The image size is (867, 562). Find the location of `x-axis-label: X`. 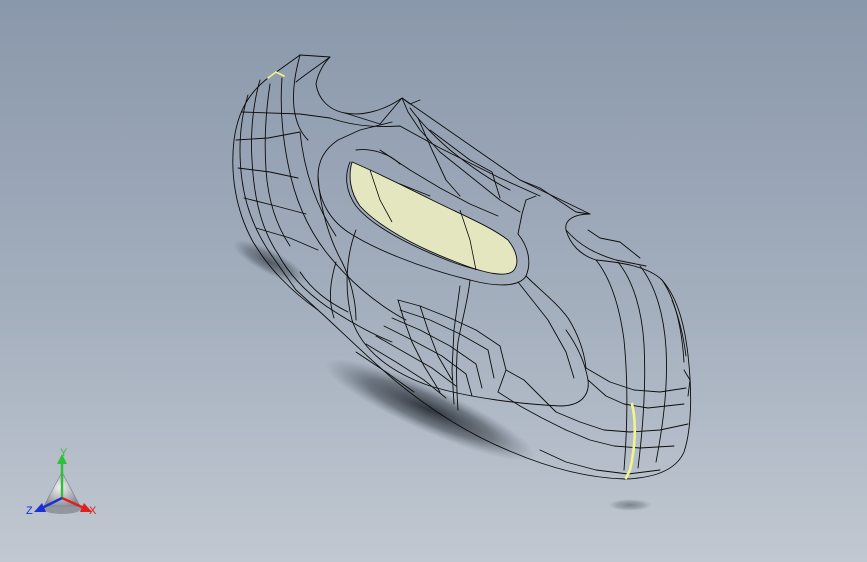

x-axis-label: X is located at coordinates (93, 511).